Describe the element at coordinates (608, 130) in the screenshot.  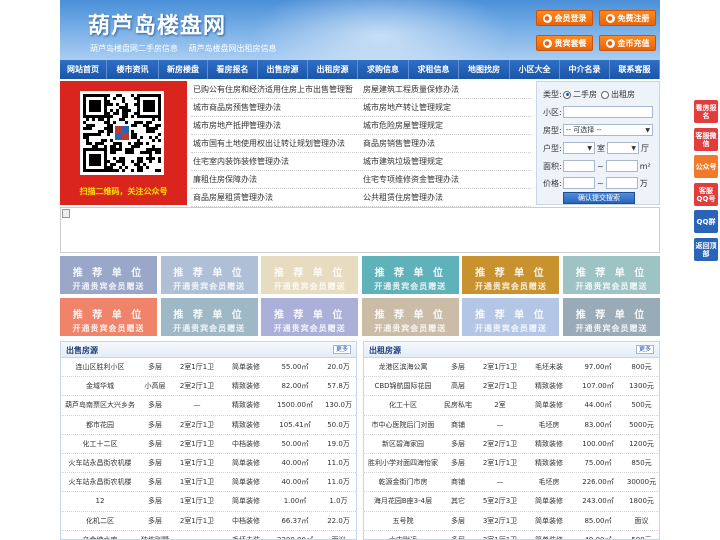
I see `house-type-select: -- 可选择 -- ▼` at that location.